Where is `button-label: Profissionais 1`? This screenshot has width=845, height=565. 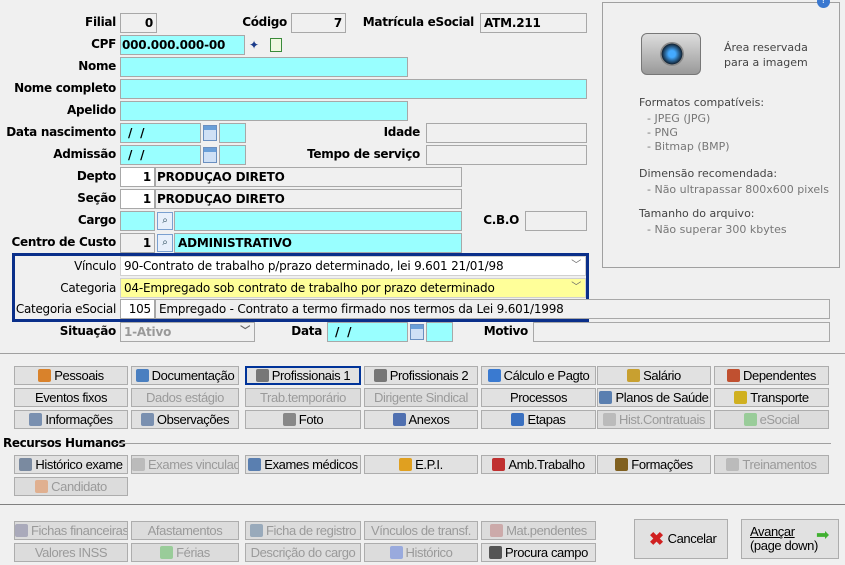 button-label: Profissionais 1 is located at coordinates (311, 375).